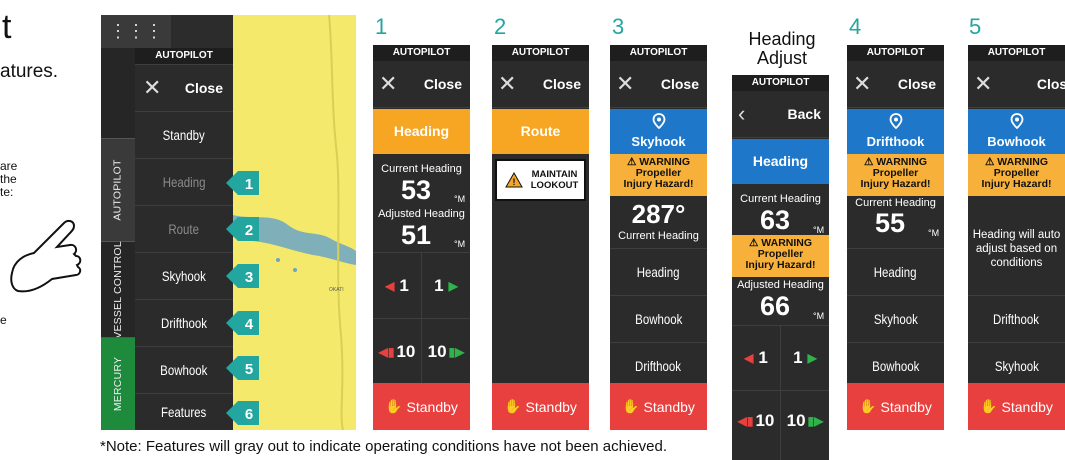 Image resolution: width=1065 pixels, height=460 pixels. What do you see at coordinates (336, 290) in the screenshot?
I see `map-label: OKATI` at bounding box center [336, 290].